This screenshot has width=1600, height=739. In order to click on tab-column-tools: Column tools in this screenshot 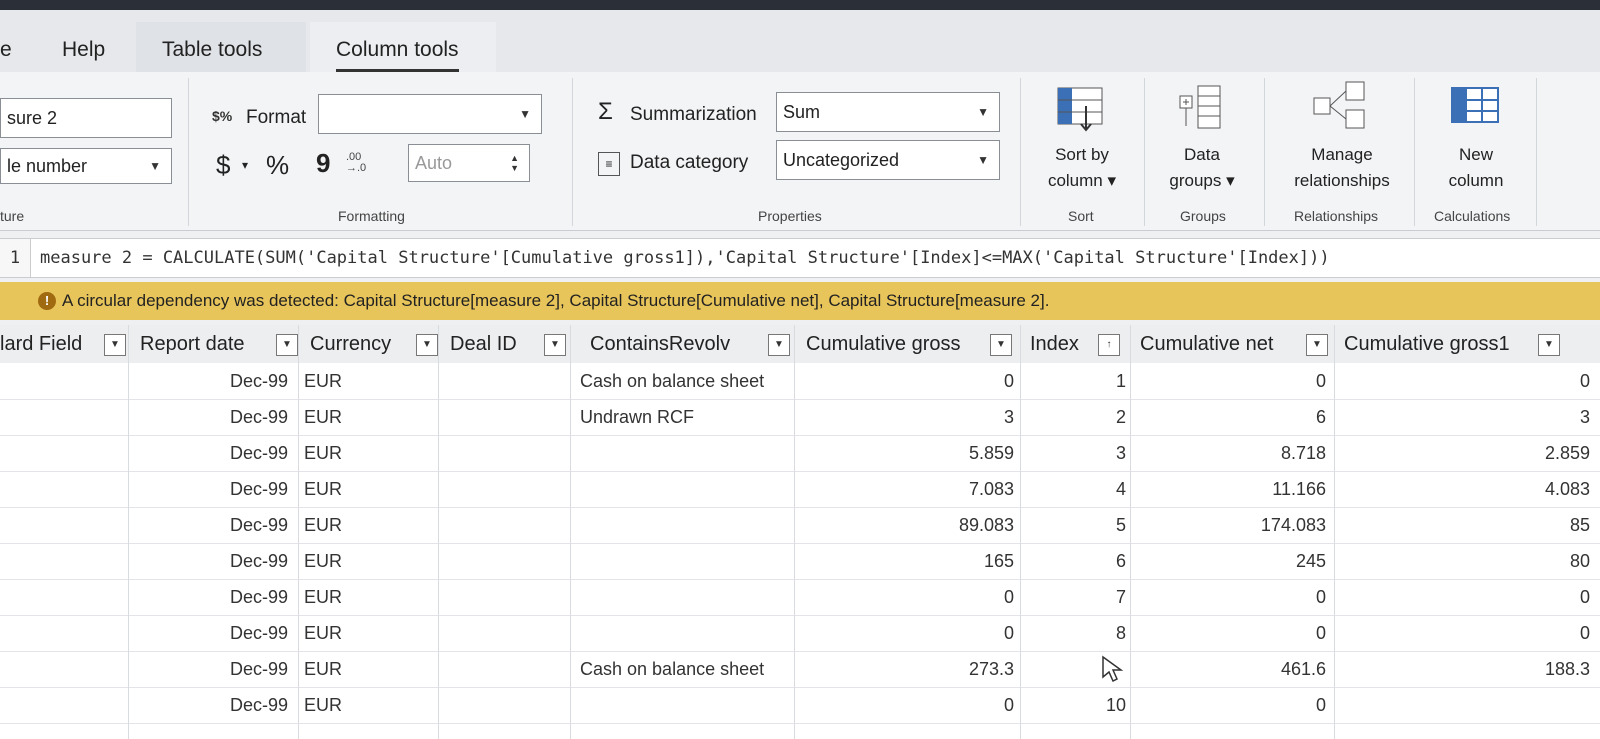, I will do `click(397, 55)`.